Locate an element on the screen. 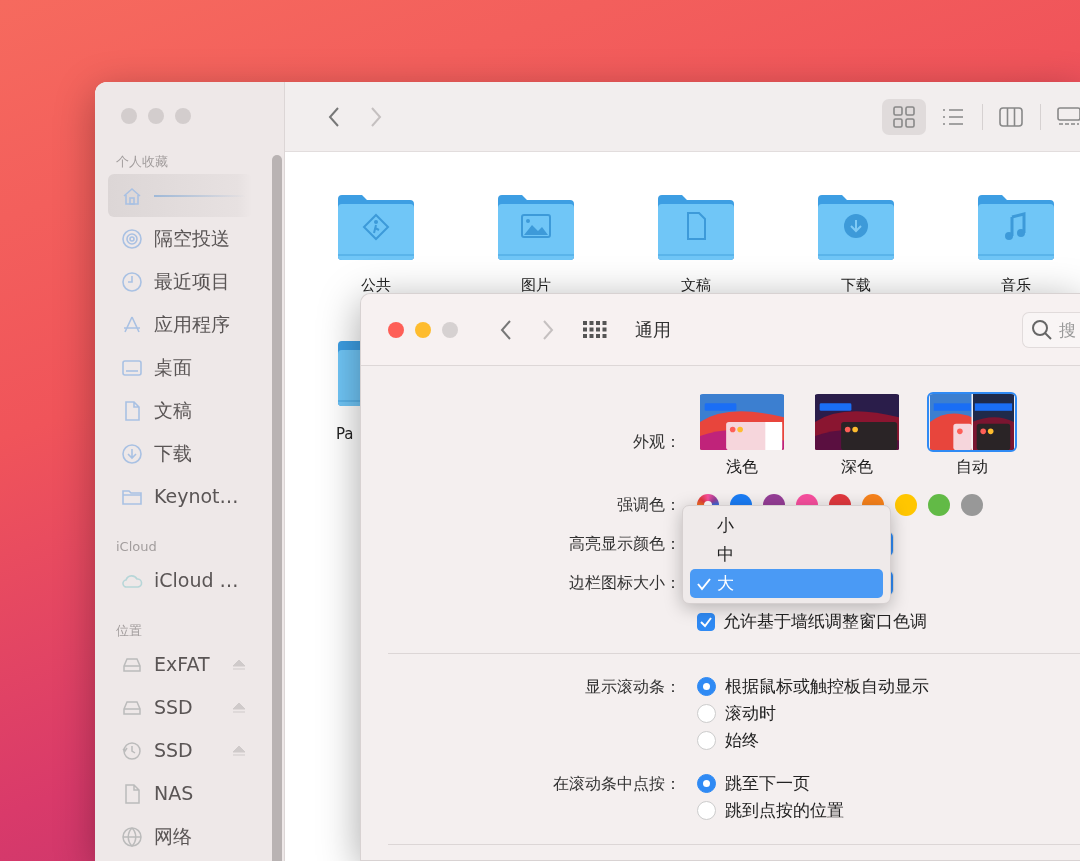  sidebar-item: NAS is located at coordinates (180, 793).